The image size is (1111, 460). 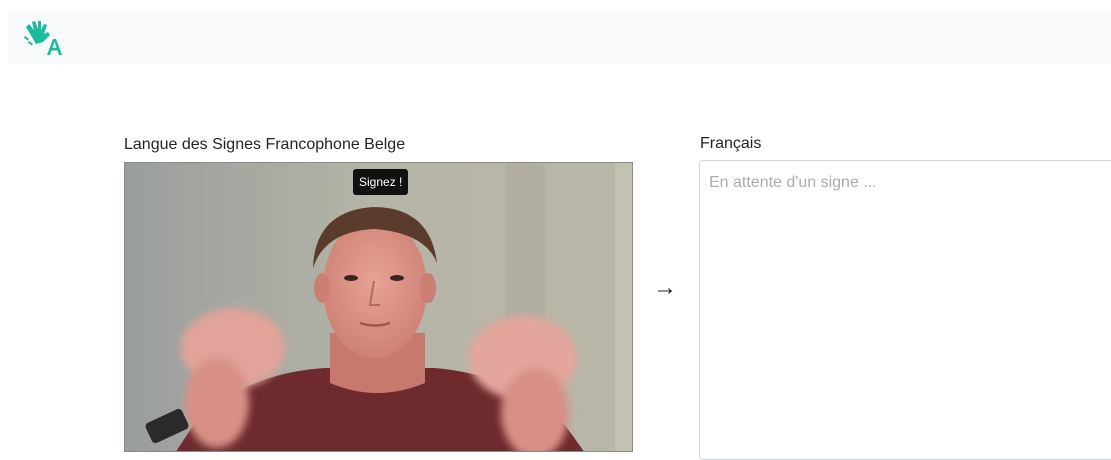 What do you see at coordinates (381, 182) in the screenshot?
I see `sign-prompt-tooltip: Signez !` at bounding box center [381, 182].